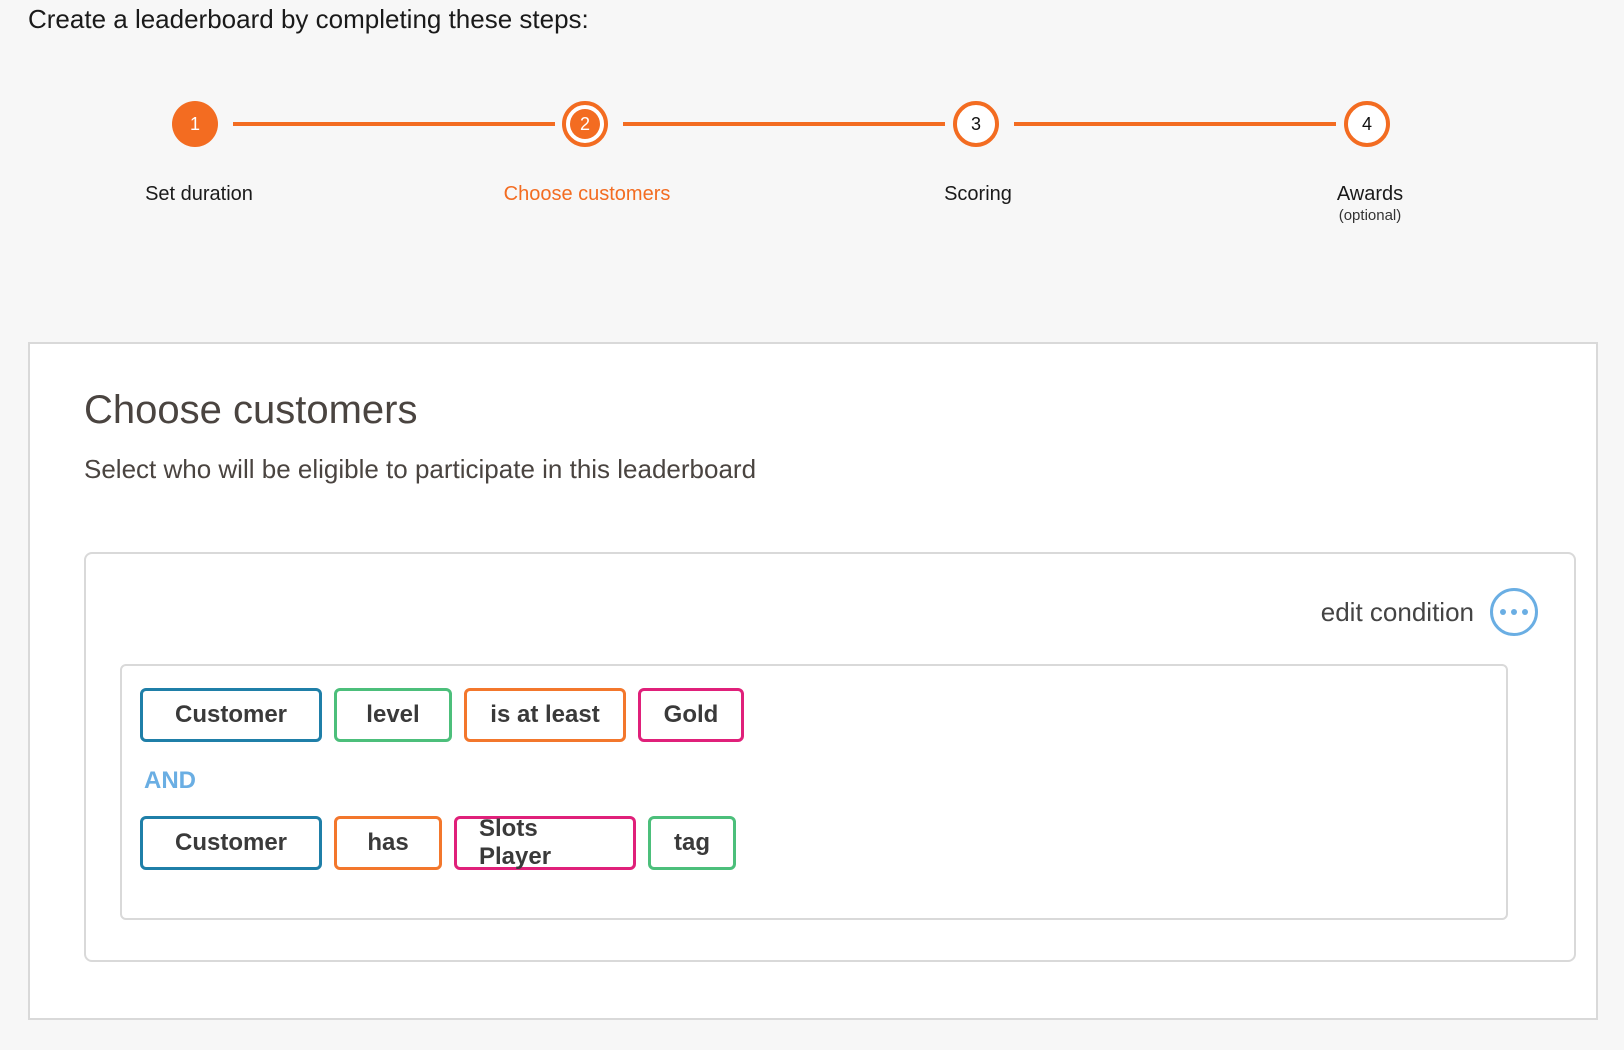 Image resolution: width=1624 pixels, height=1050 pixels. Describe the element at coordinates (393, 715) in the screenshot. I see `rule-attribute-chip: level` at that location.